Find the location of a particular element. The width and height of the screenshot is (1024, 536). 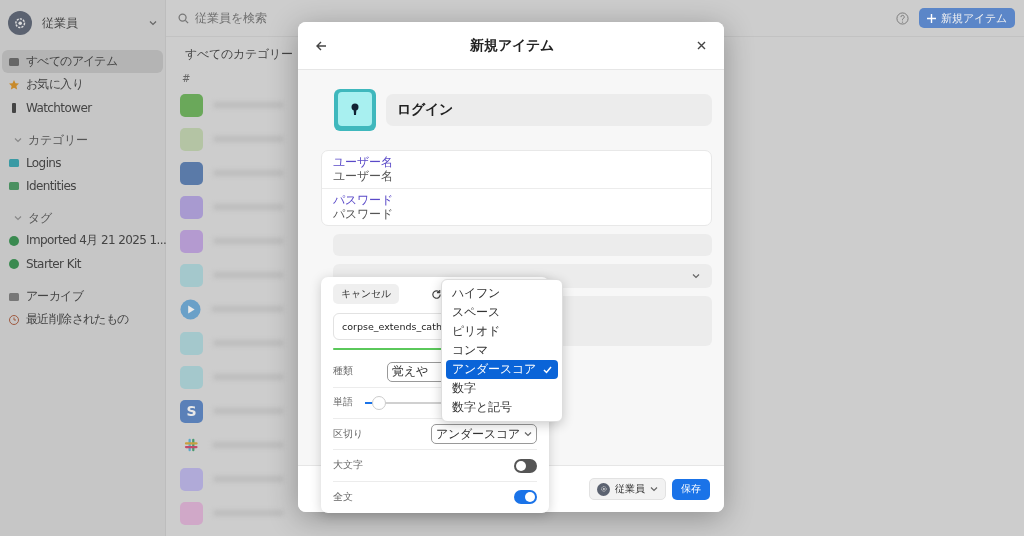

vault-avatar-icon is located at coordinates (603, 489).